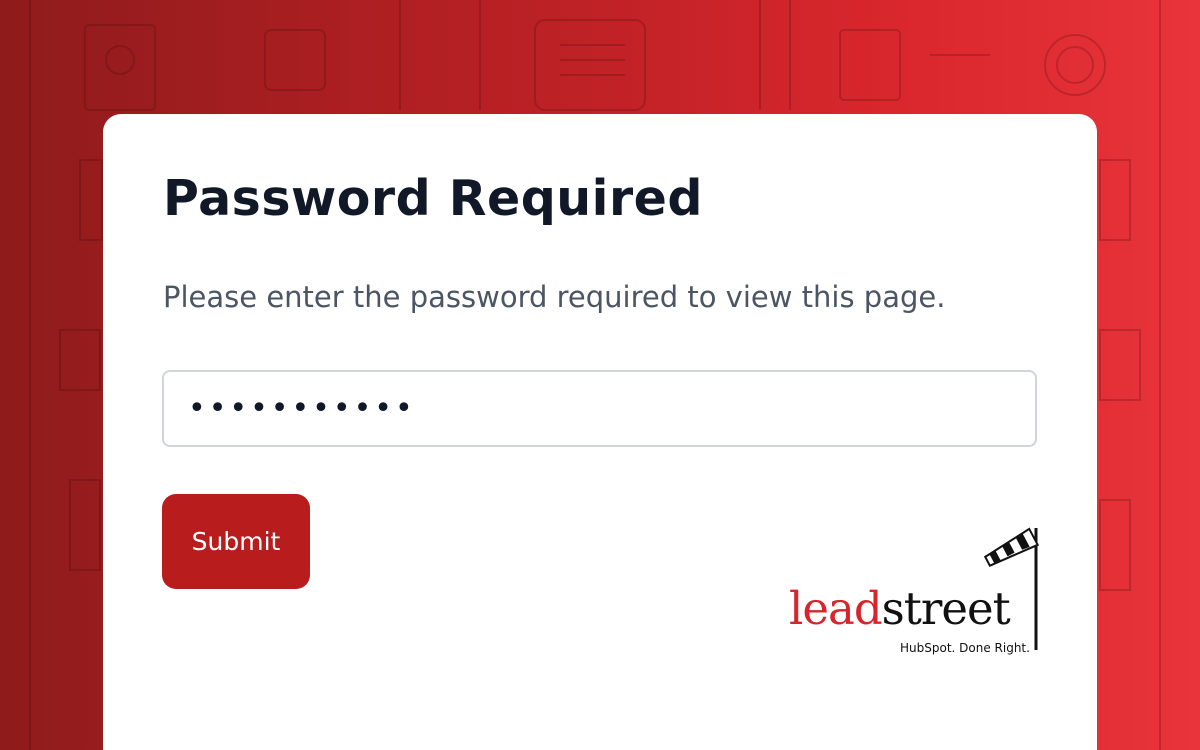  What do you see at coordinates (965, 648) in the screenshot?
I see `logo-tagline: HubSpot. Done Right.` at bounding box center [965, 648].